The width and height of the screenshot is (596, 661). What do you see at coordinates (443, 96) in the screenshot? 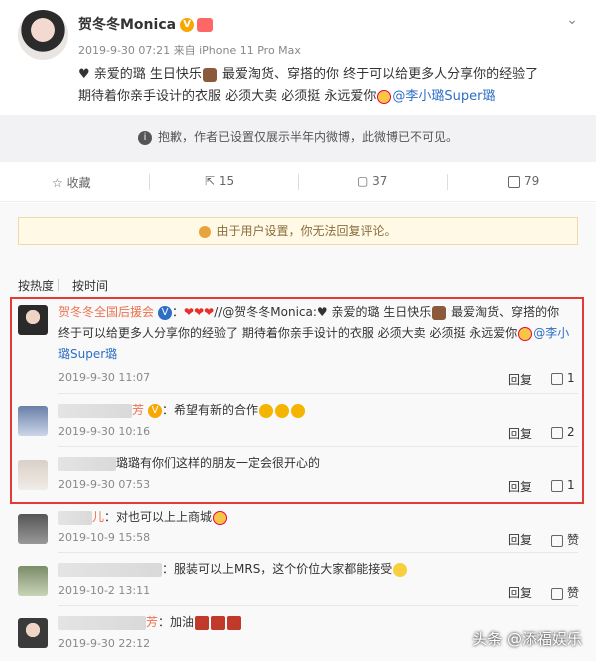
I see `mention-link: @李小璐Super璐` at bounding box center [443, 96].